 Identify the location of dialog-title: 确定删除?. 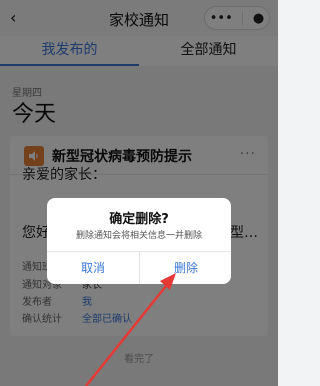
(139, 219).